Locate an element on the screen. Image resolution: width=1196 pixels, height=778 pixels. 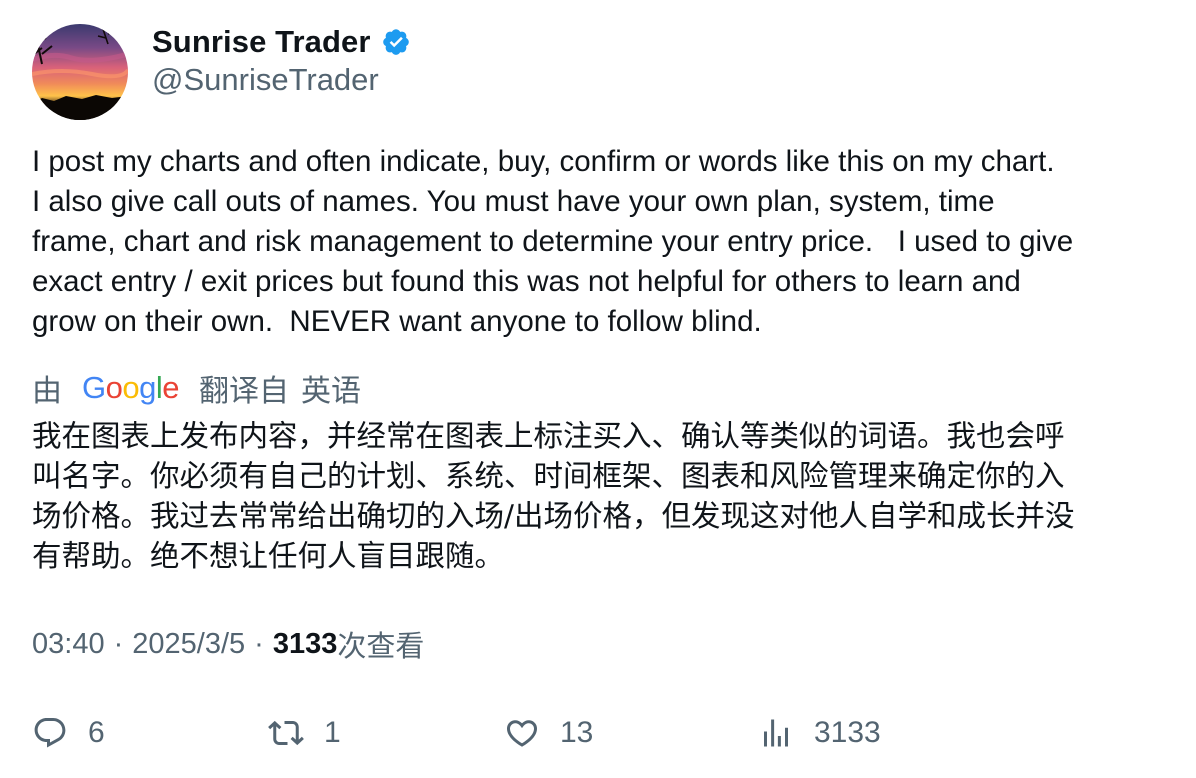
translated-text-line: 场价格。我过去常常给出确切的入场/出场价格，但发现这对他人自学和成长并没 is located at coordinates (553, 516).